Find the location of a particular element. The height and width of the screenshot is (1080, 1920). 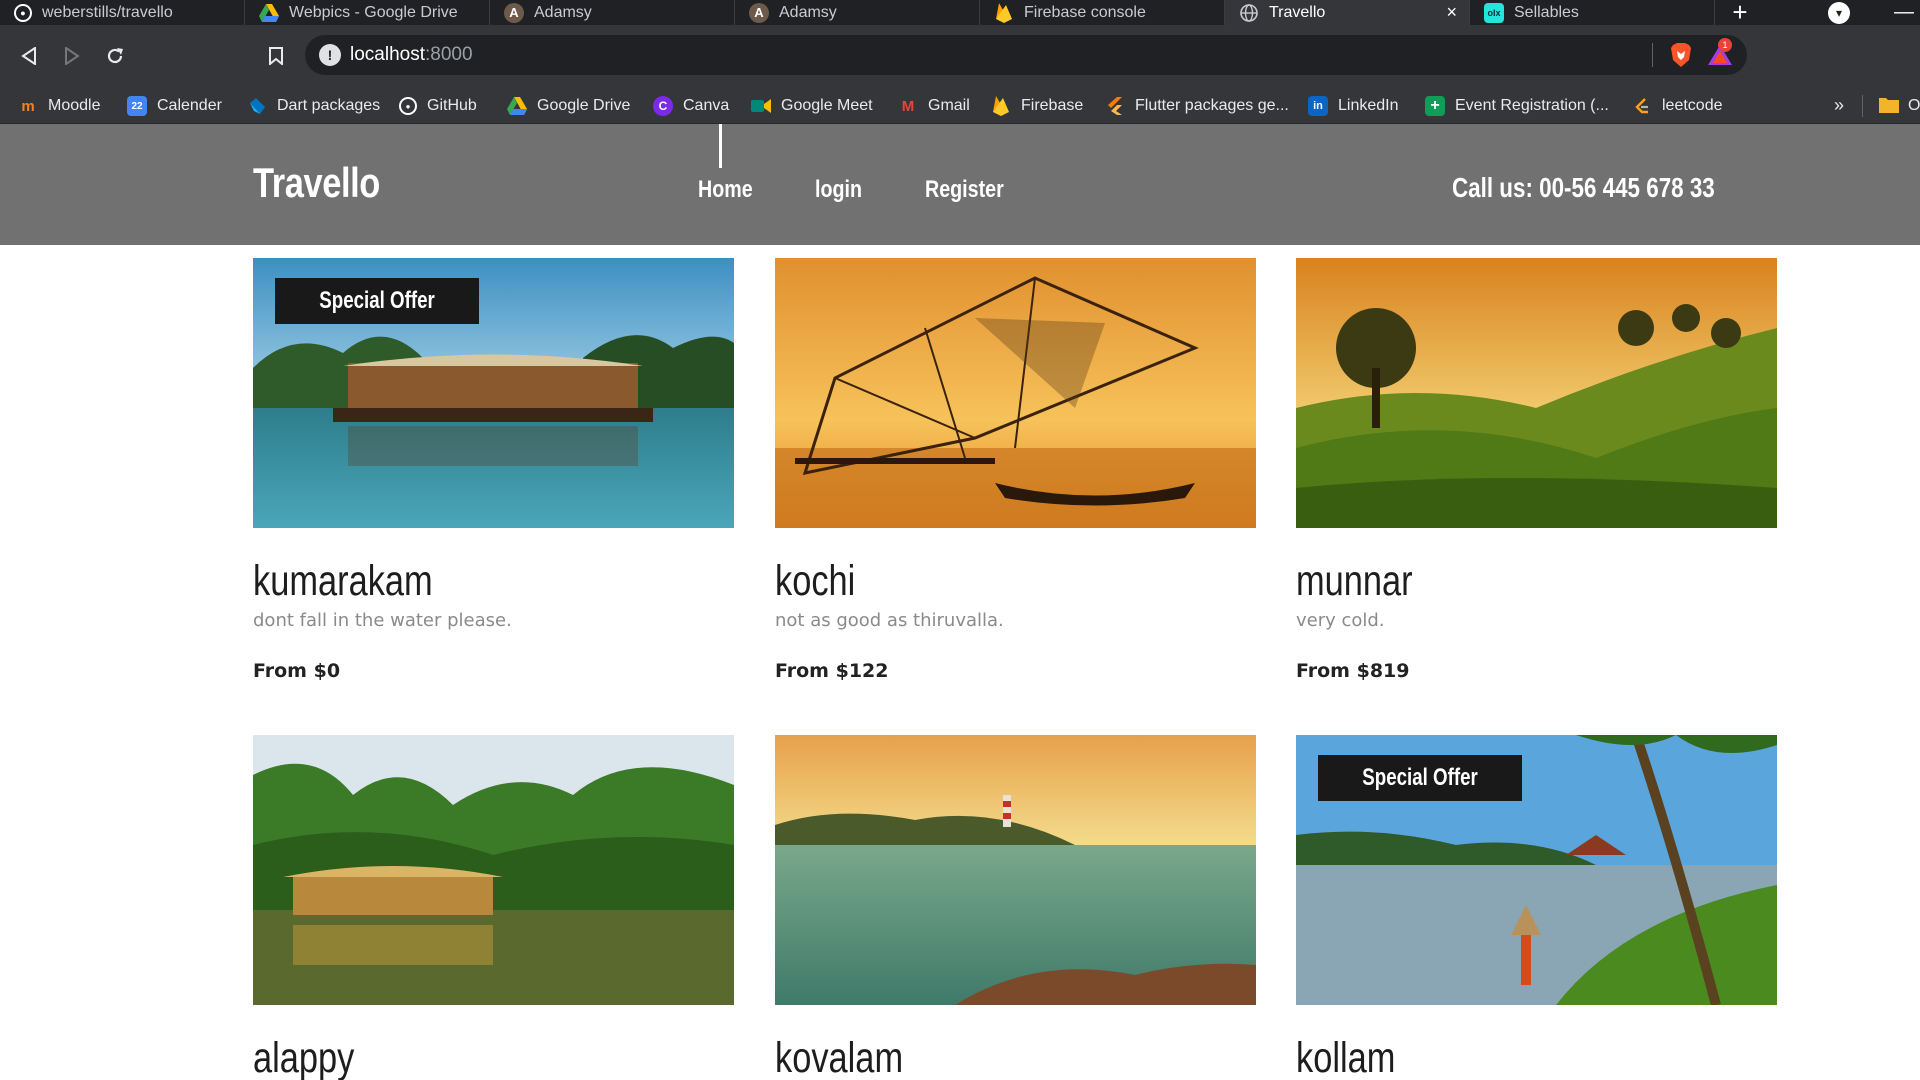

browser-tab: ● weberstills/travello is located at coordinates (122, 12).